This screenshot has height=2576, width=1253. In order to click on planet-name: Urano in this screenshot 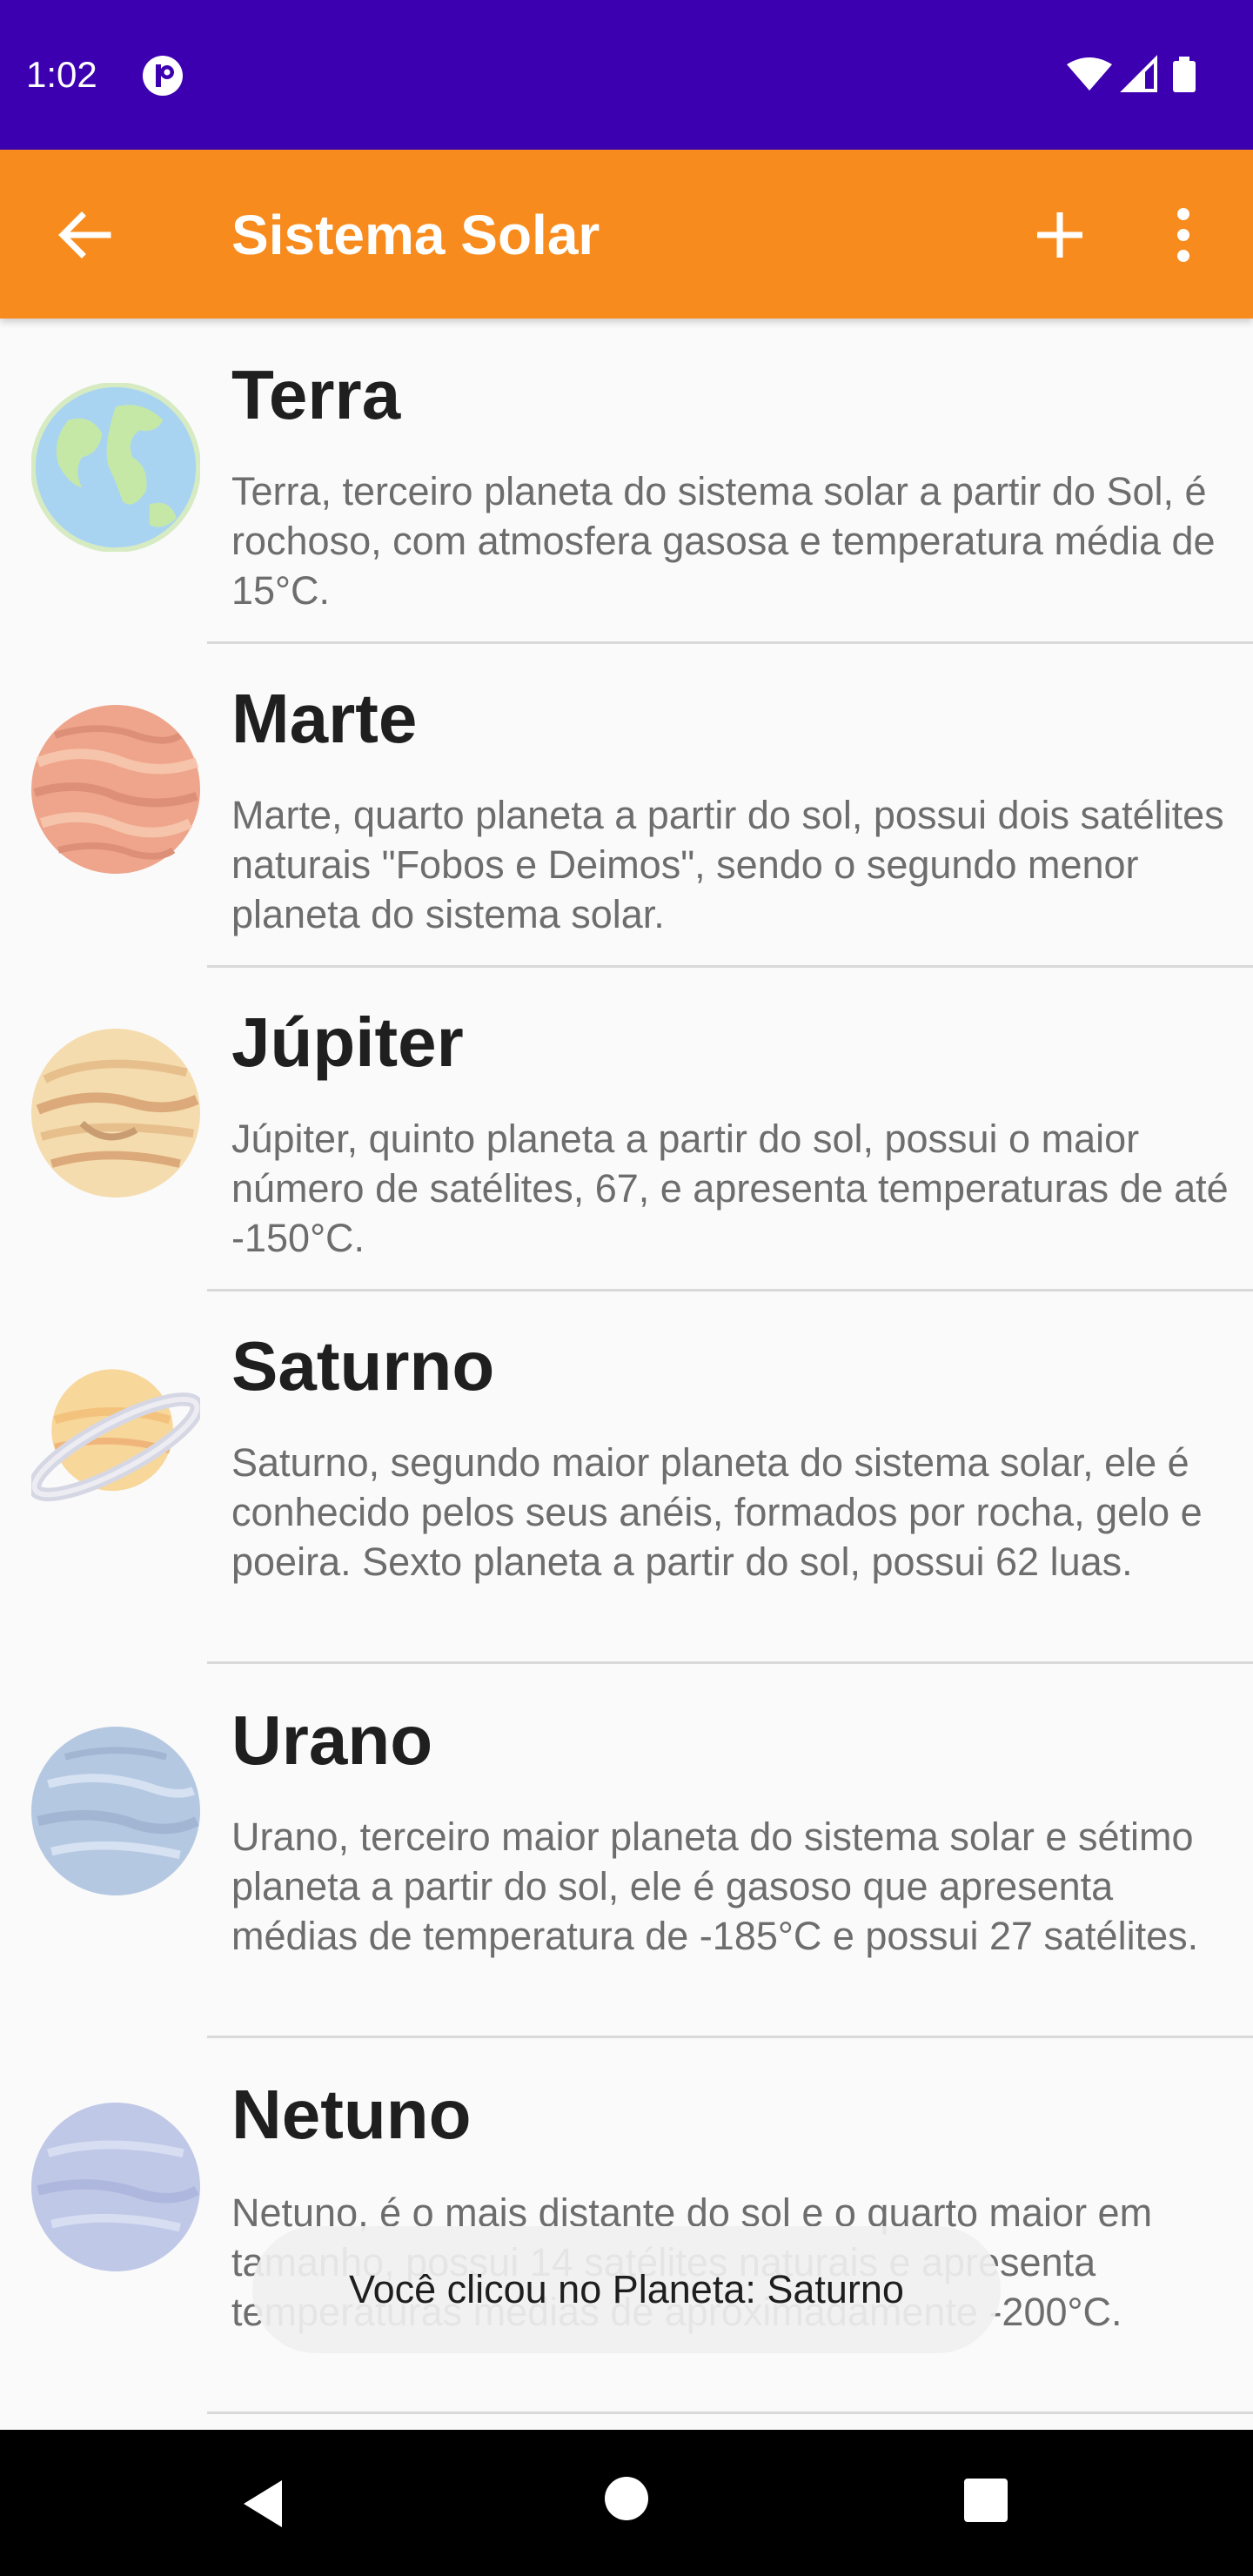, I will do `click(332, 1740)`.